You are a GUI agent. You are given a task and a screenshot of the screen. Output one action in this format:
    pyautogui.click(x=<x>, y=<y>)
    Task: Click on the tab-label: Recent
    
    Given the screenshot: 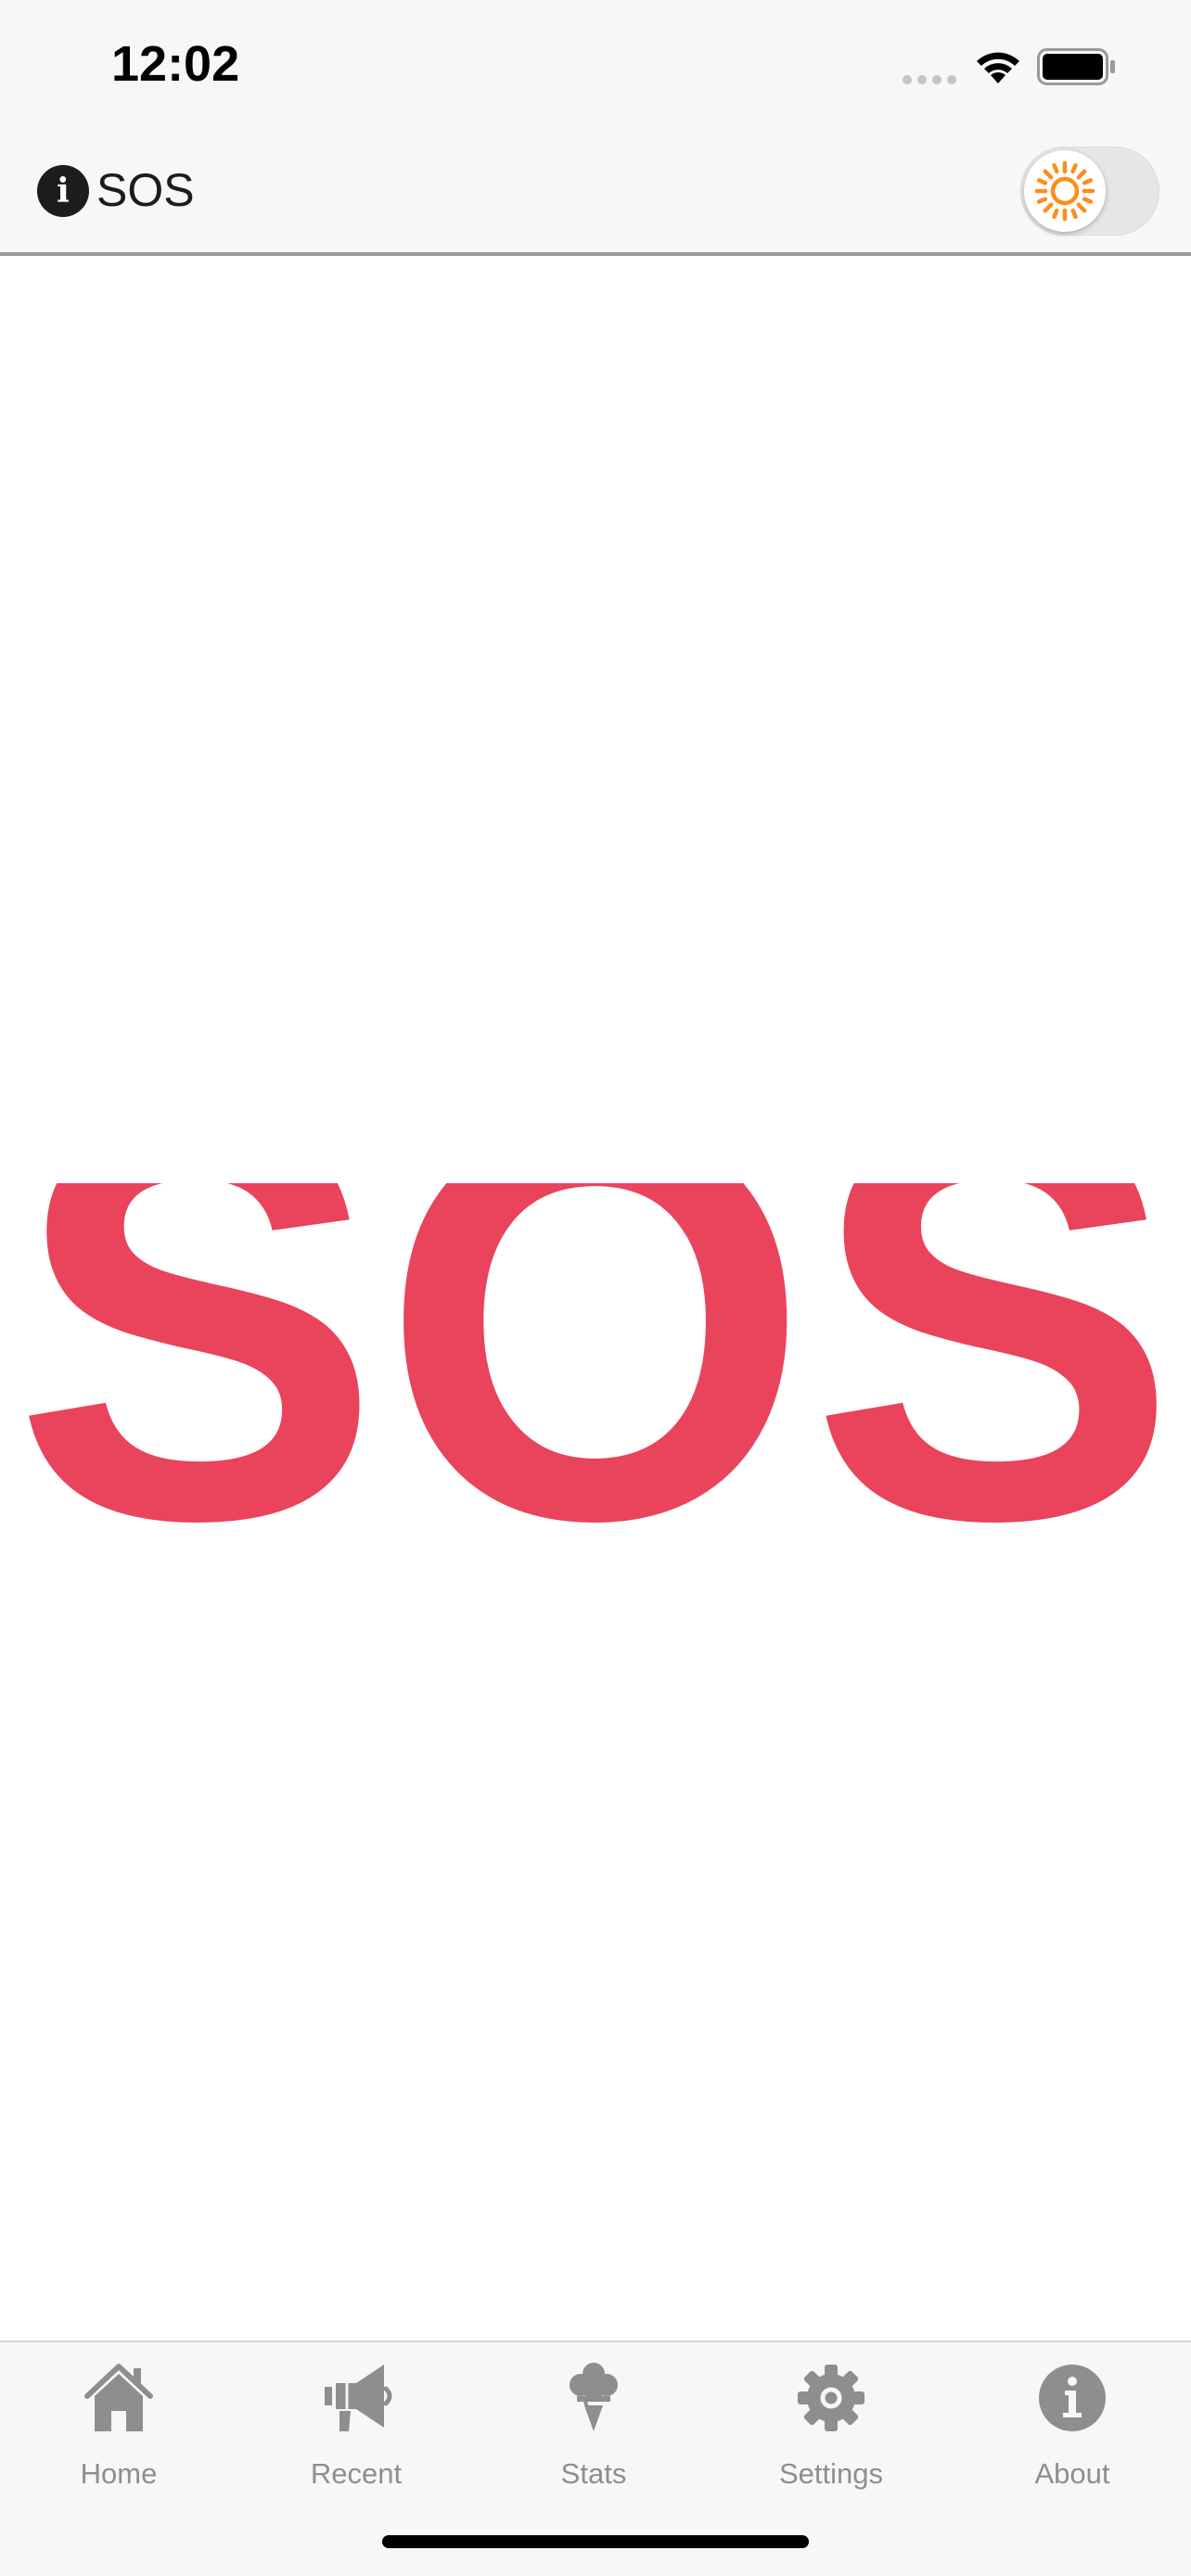 What is the action you would take?
    pyautogui.click(x=356, y=2473)
    